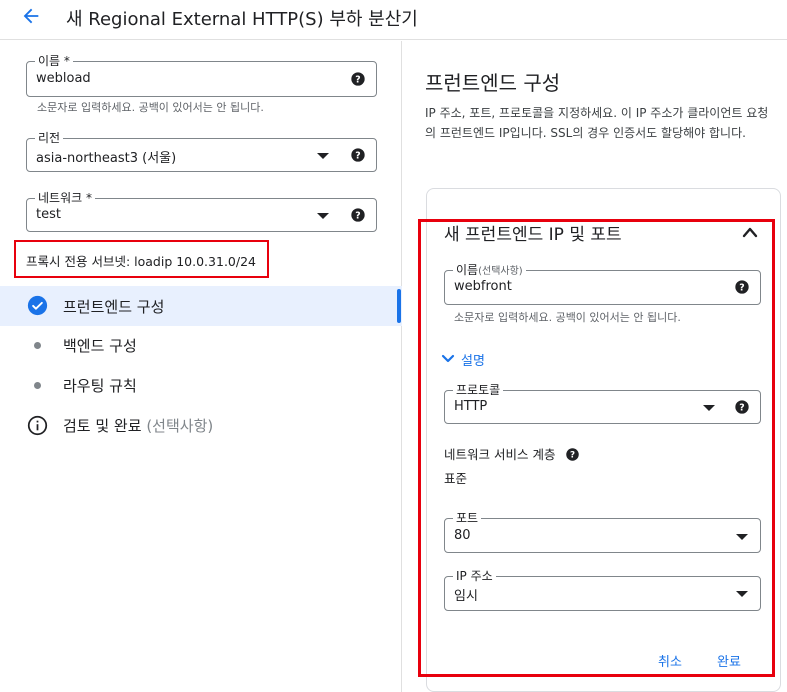 This screenshot has width=787, height=692. Describe the element at coordinates (100, 386) in the screenshot. I see `step-label: 라우팅 규칙` at that location.